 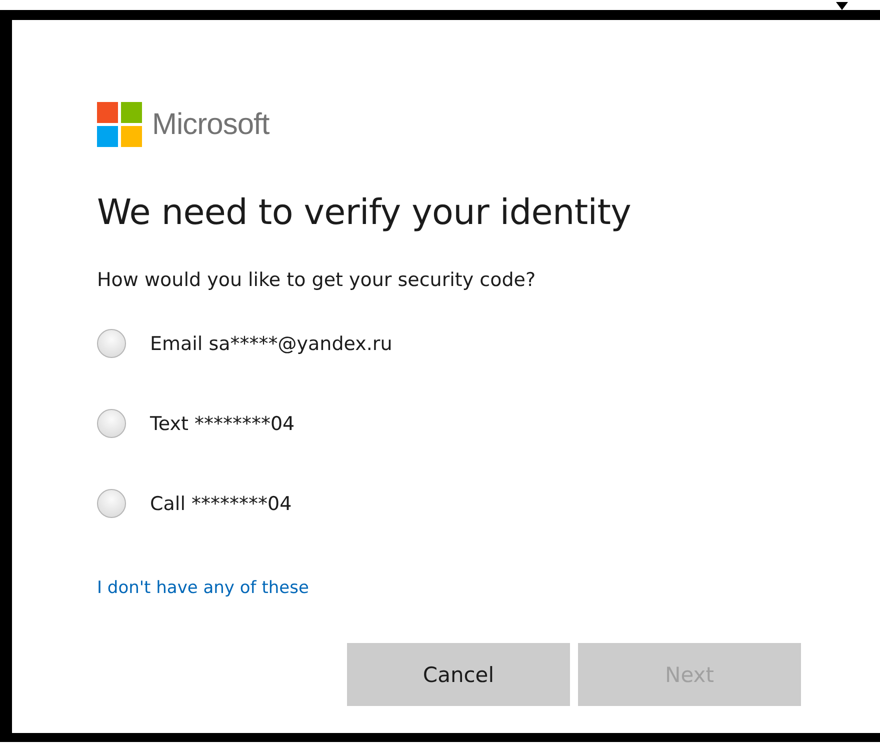 What do you see at coordinates (364, 213) in the screenshot?
I see `dialog-title: We need to verify your identity` at bounding box center [364, 213].